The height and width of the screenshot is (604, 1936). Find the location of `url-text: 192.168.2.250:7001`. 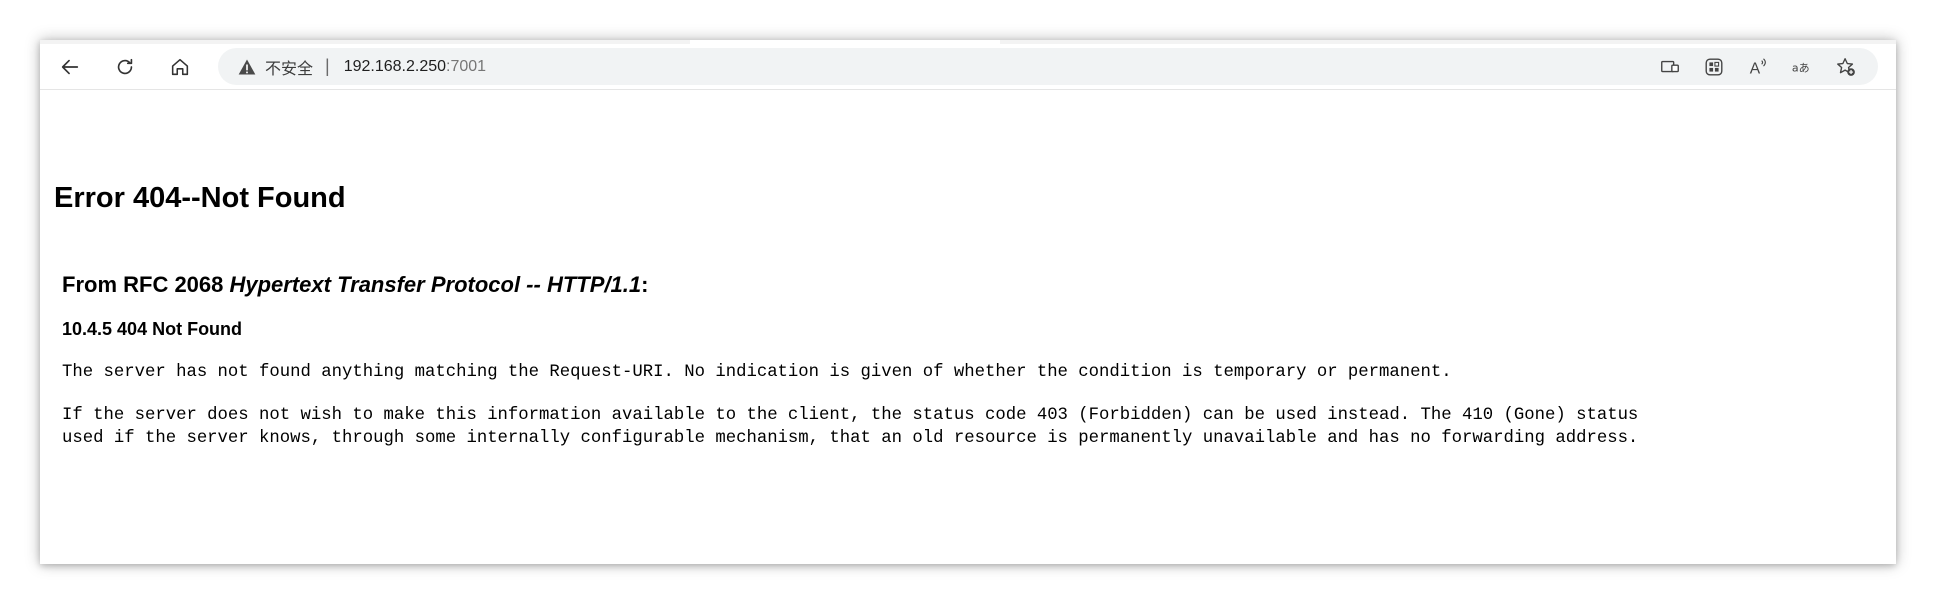

url-text: 192.168.2.250:7001 is located at coordinates (415, 67).